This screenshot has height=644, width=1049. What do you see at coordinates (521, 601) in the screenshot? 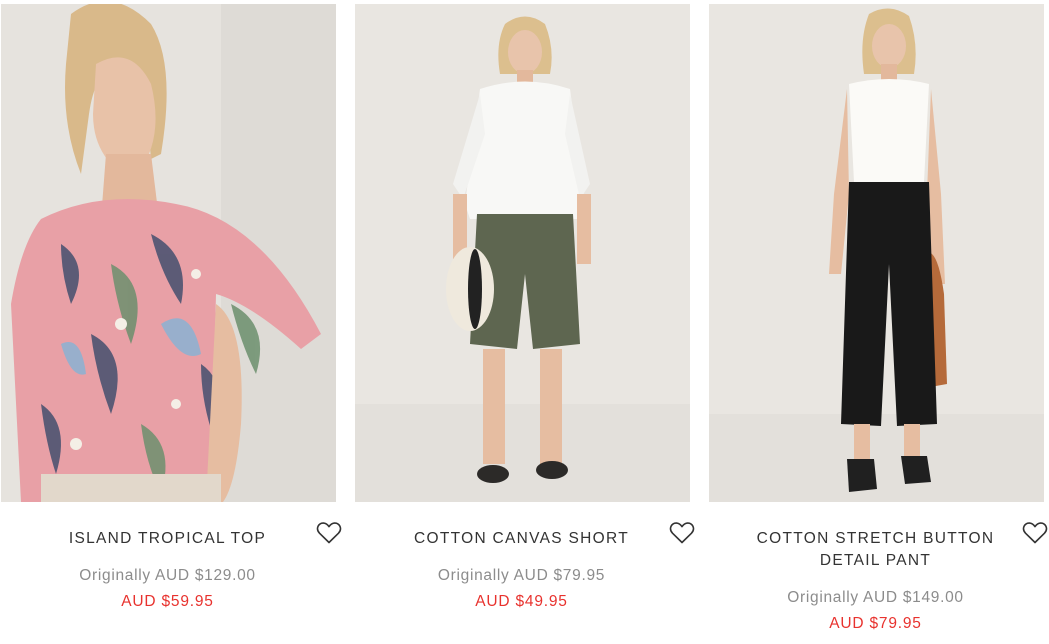
I see `sale-price: AUD $49.95` at bounding box center [521, 601].